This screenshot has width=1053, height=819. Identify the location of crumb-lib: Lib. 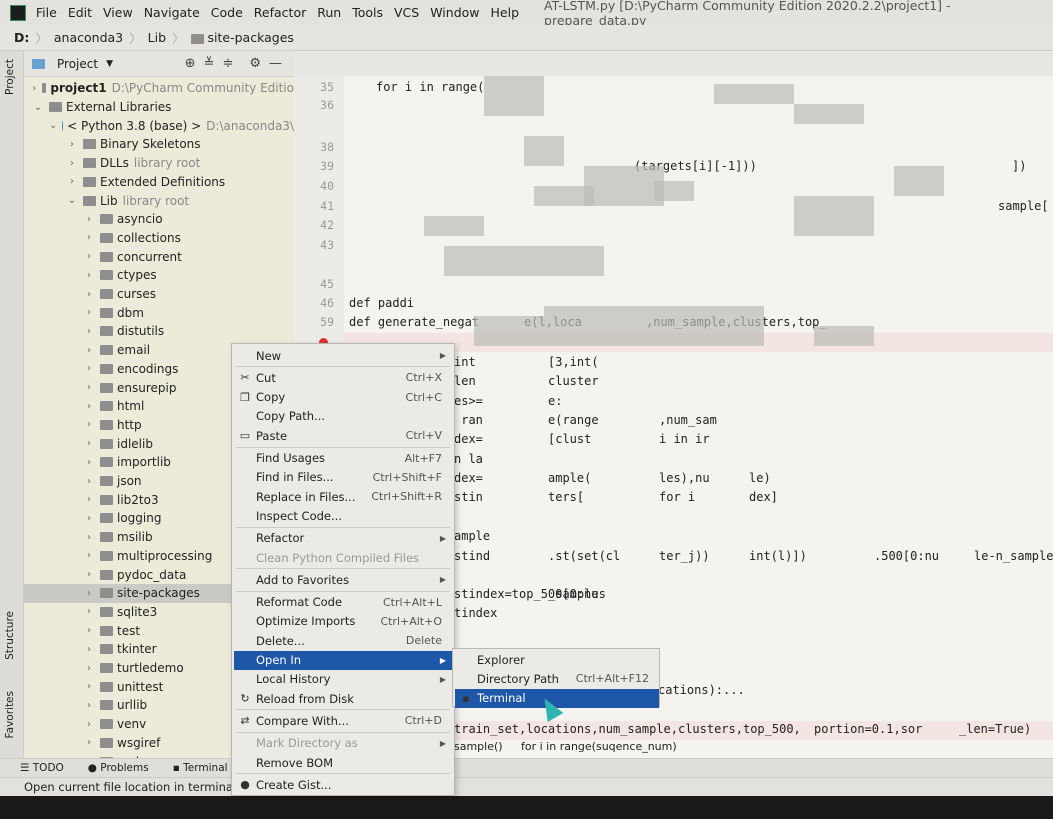
(157, 37).